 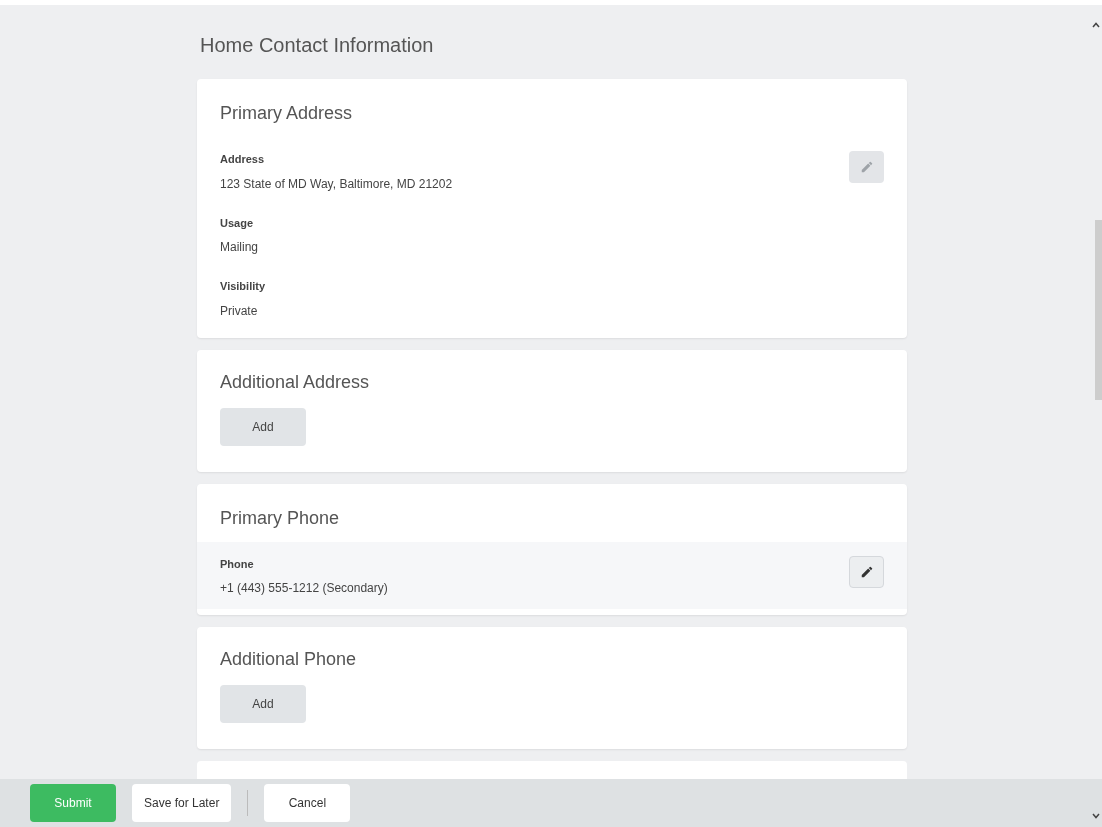 I want to click on action-button: Save for Later, so click(x=182, y=803).